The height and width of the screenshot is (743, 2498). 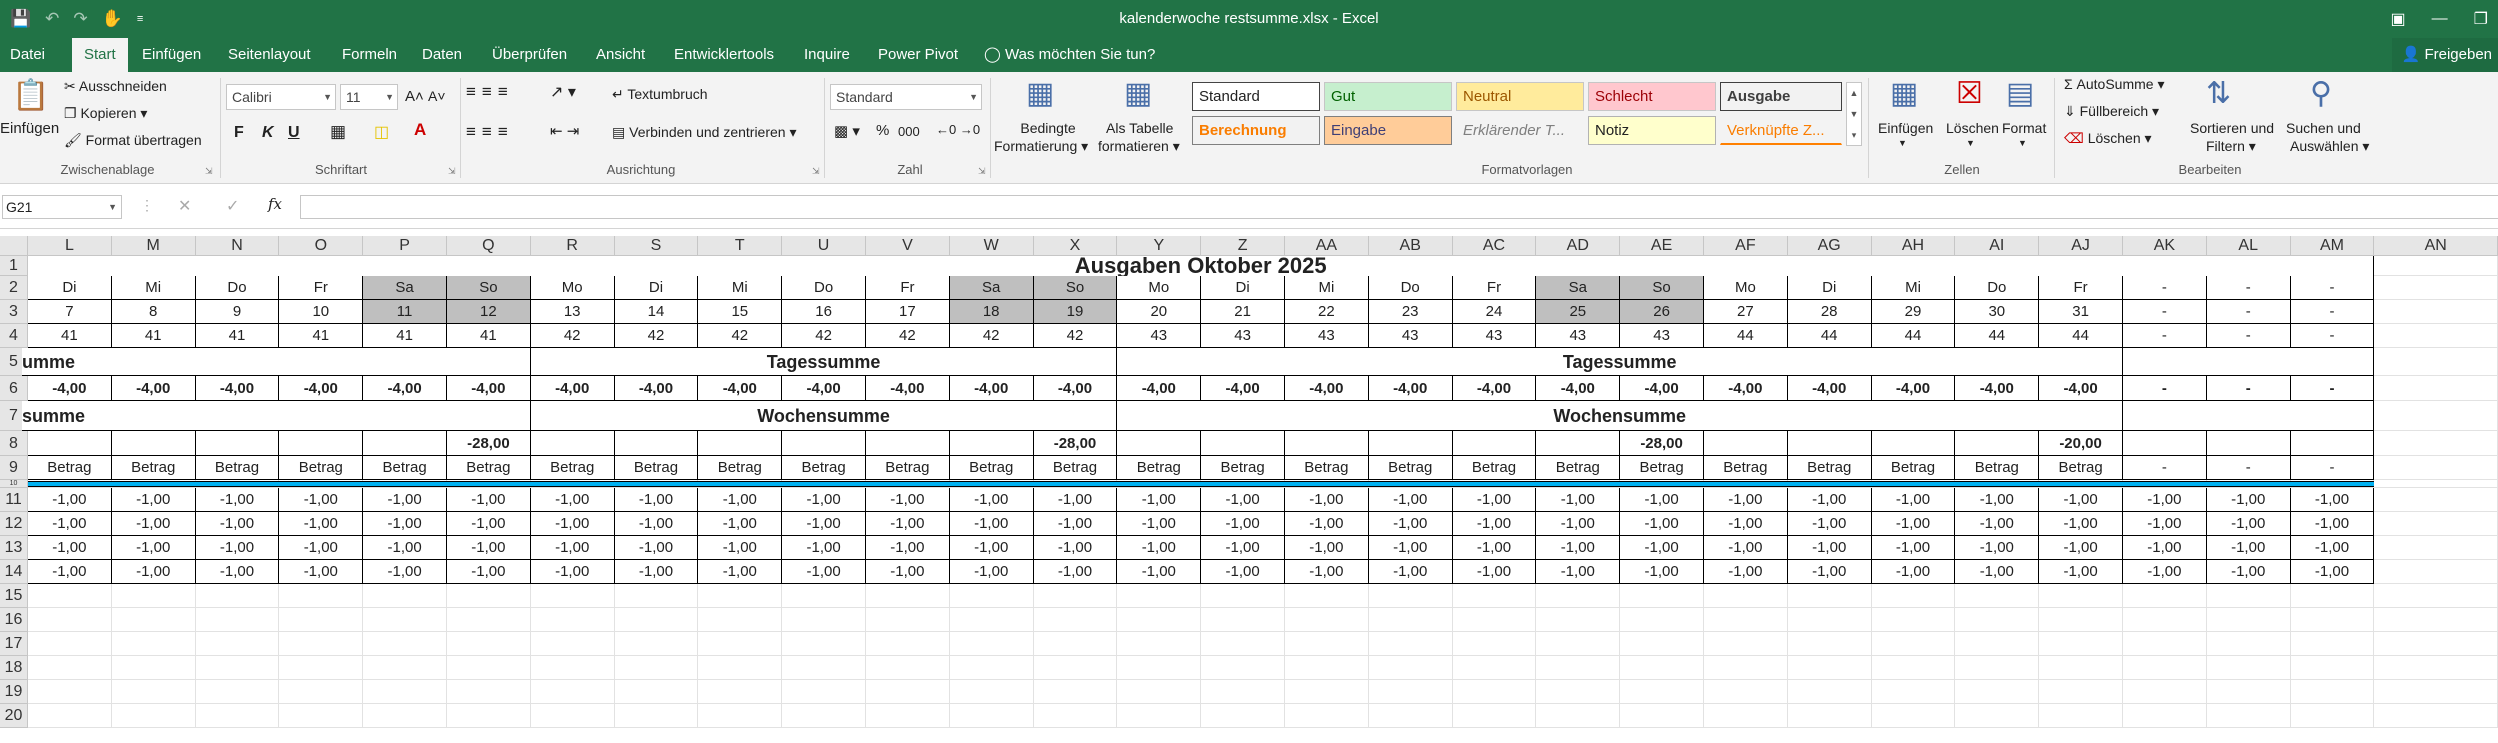 What do you see at coordinates (1972, 128) in the screenshot?
I see `delete-cells-button: Löschen` at bounding box center [1972, 128].